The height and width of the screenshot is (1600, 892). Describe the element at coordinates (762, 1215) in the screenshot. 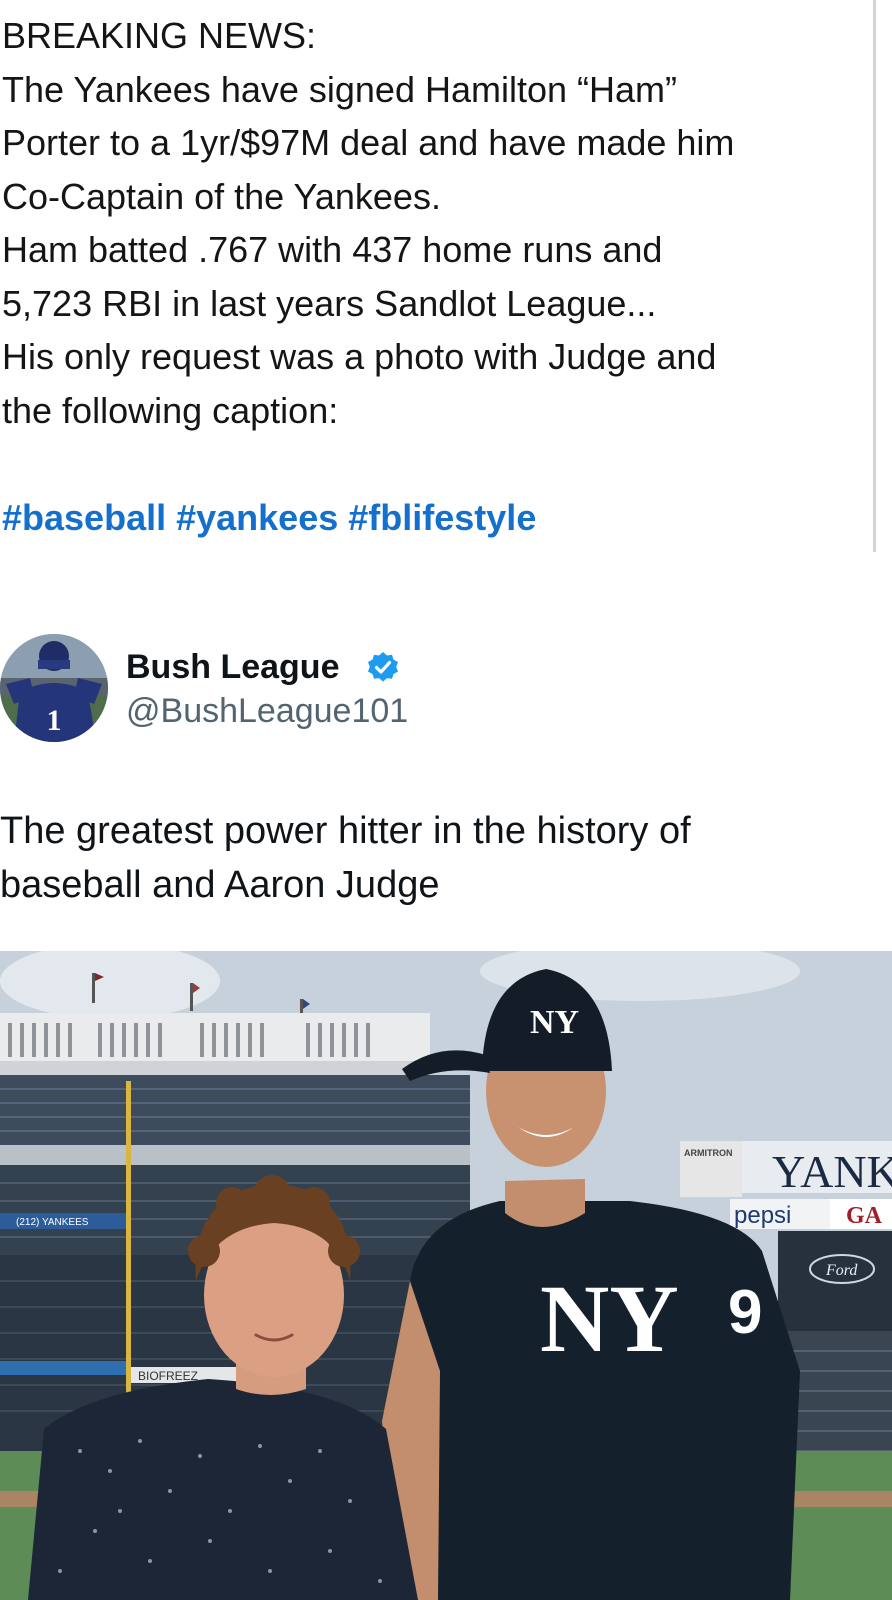

I see `sign-pepsi: pepsi` at that location.